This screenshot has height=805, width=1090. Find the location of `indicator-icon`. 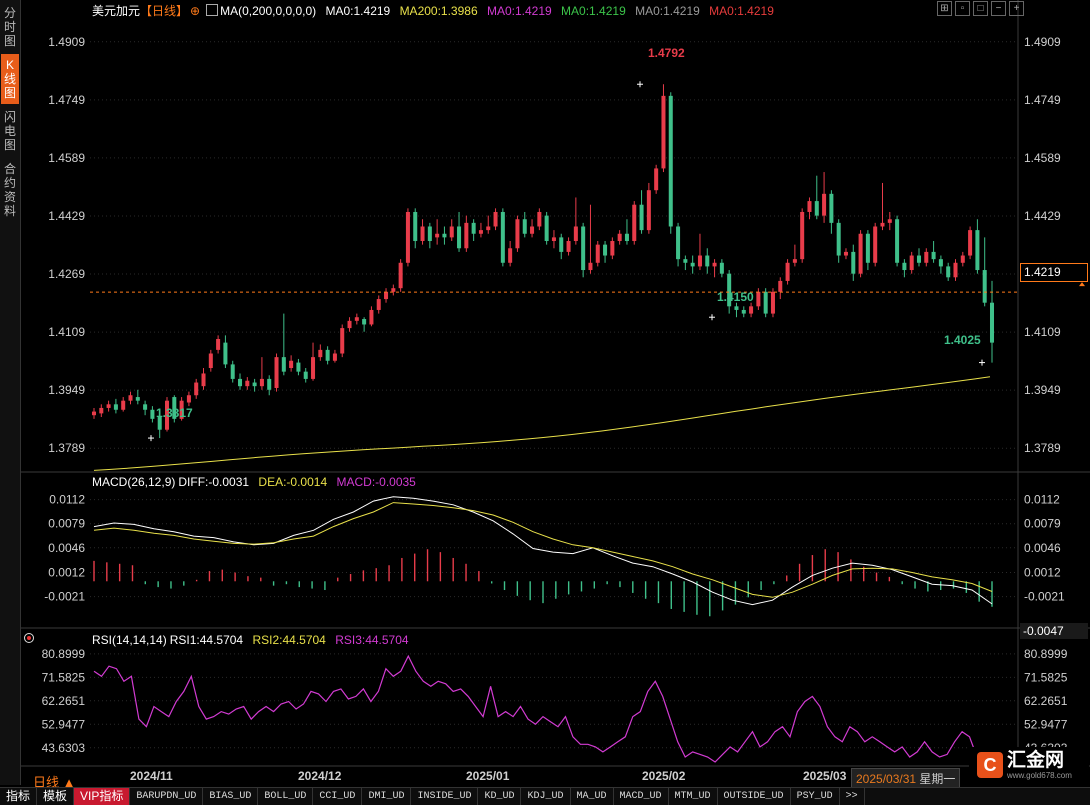

indicator-icon is located at coordinates (212, 10).